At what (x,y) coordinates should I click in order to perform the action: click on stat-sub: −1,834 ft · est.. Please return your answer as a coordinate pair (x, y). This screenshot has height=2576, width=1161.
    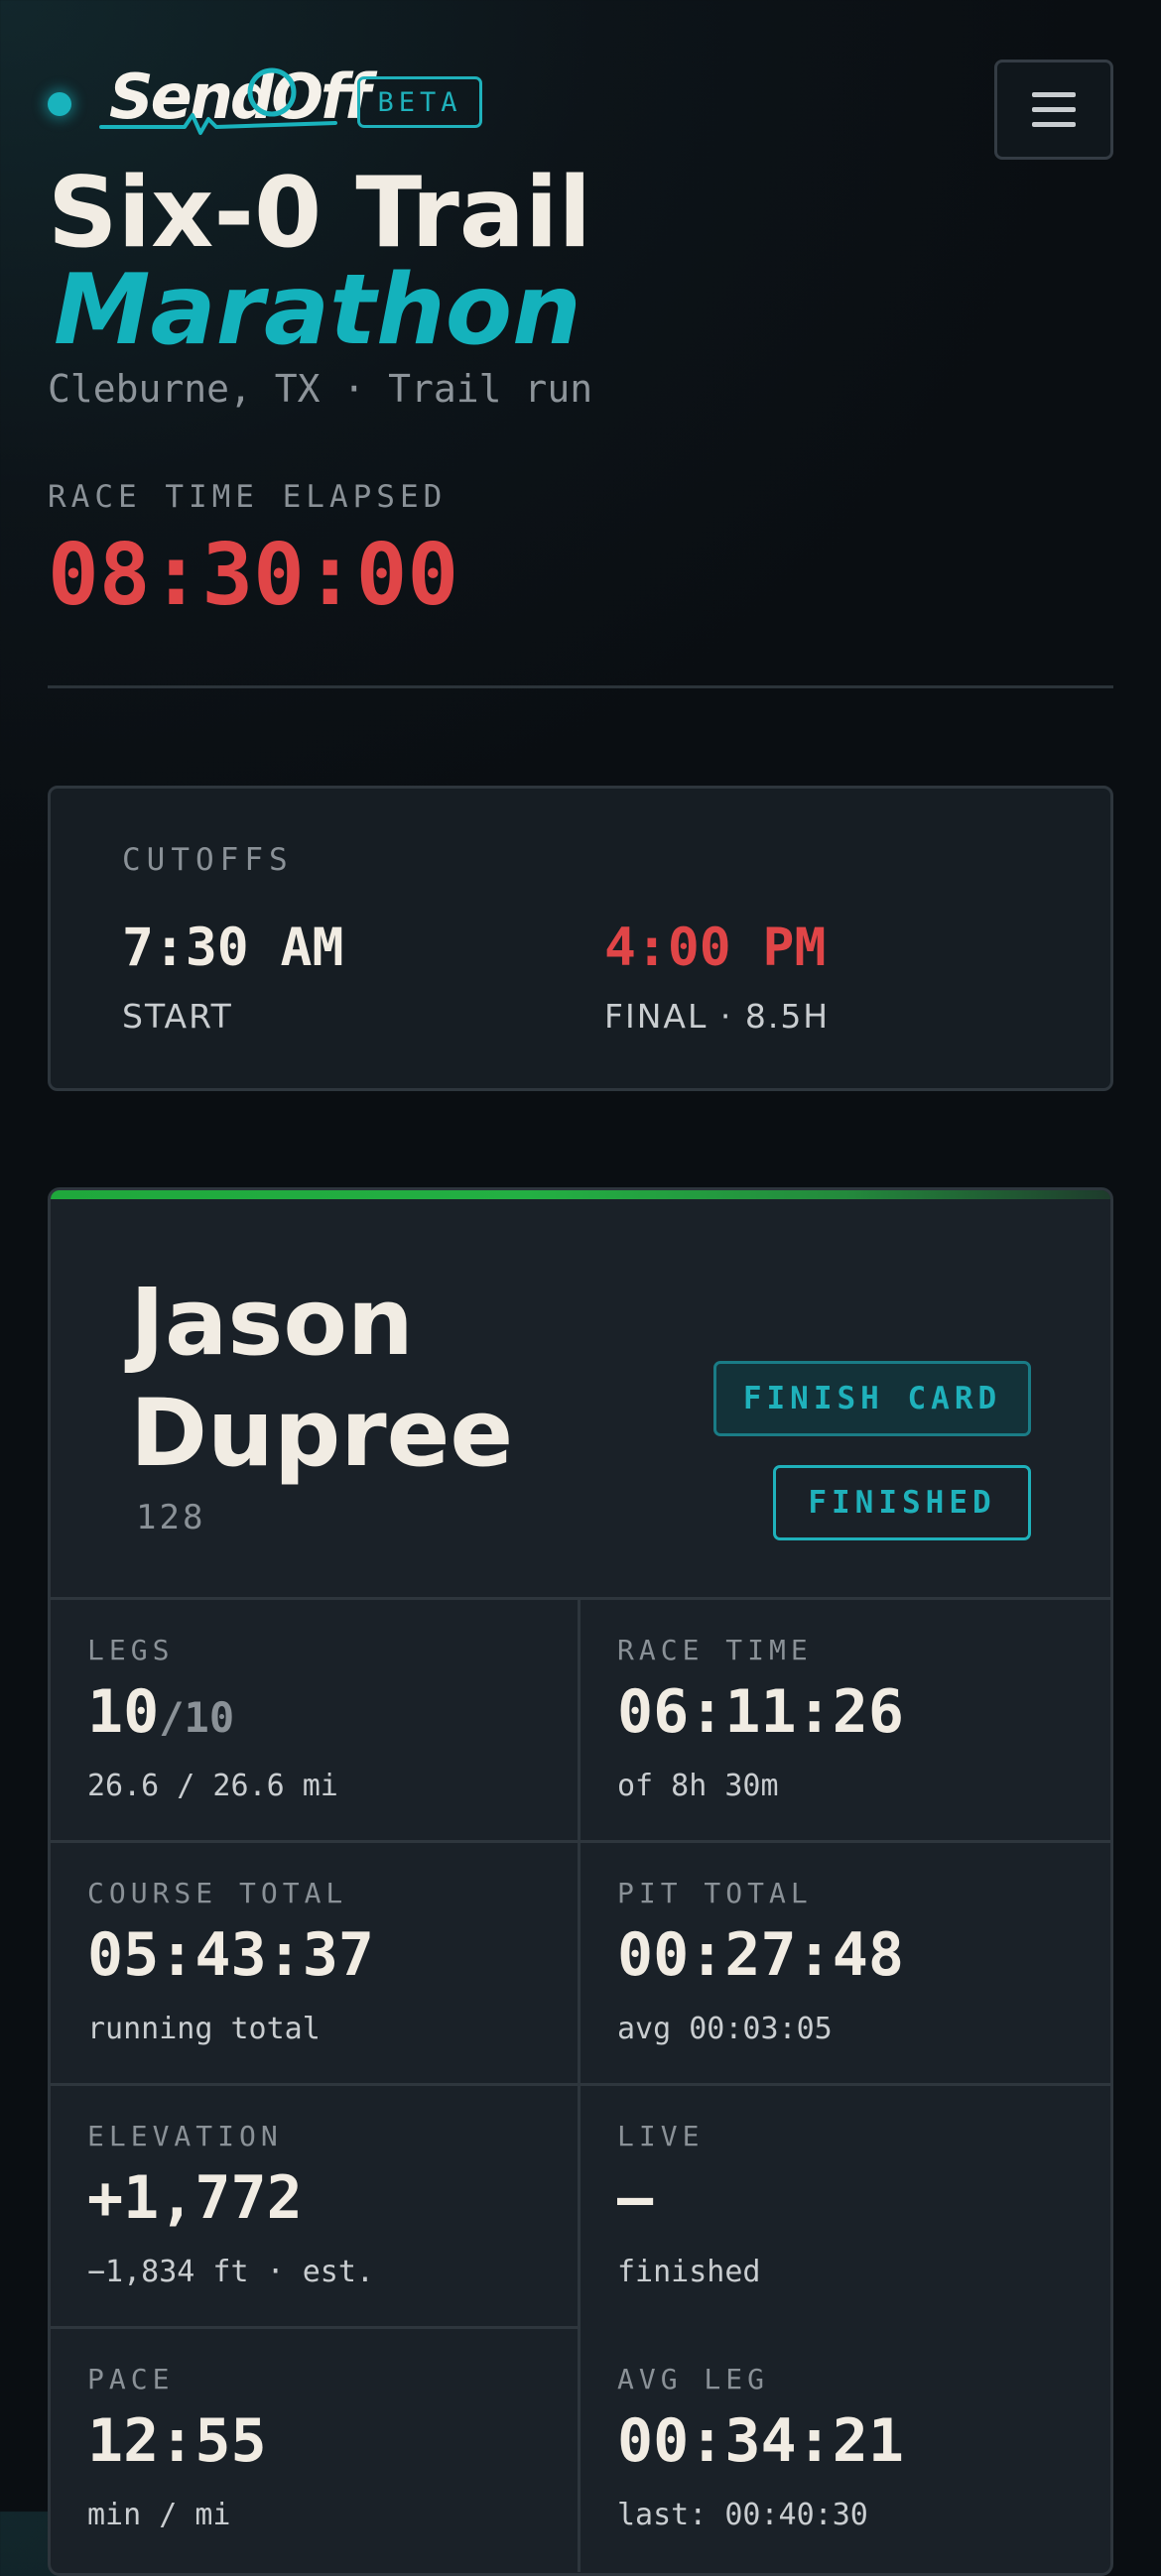
    Looking at the image, I should click on (230, 2272).